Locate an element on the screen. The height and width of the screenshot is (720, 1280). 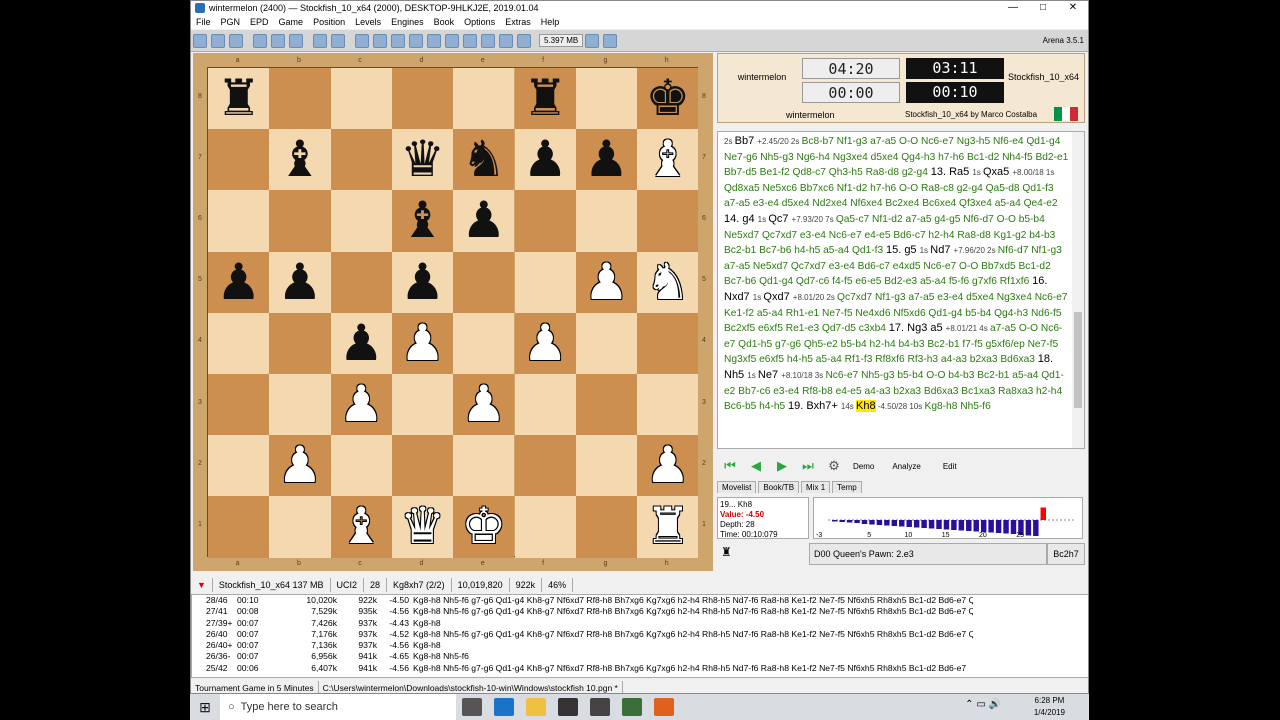
gear-icon: ⚙ is located at coordinates (834, 466).